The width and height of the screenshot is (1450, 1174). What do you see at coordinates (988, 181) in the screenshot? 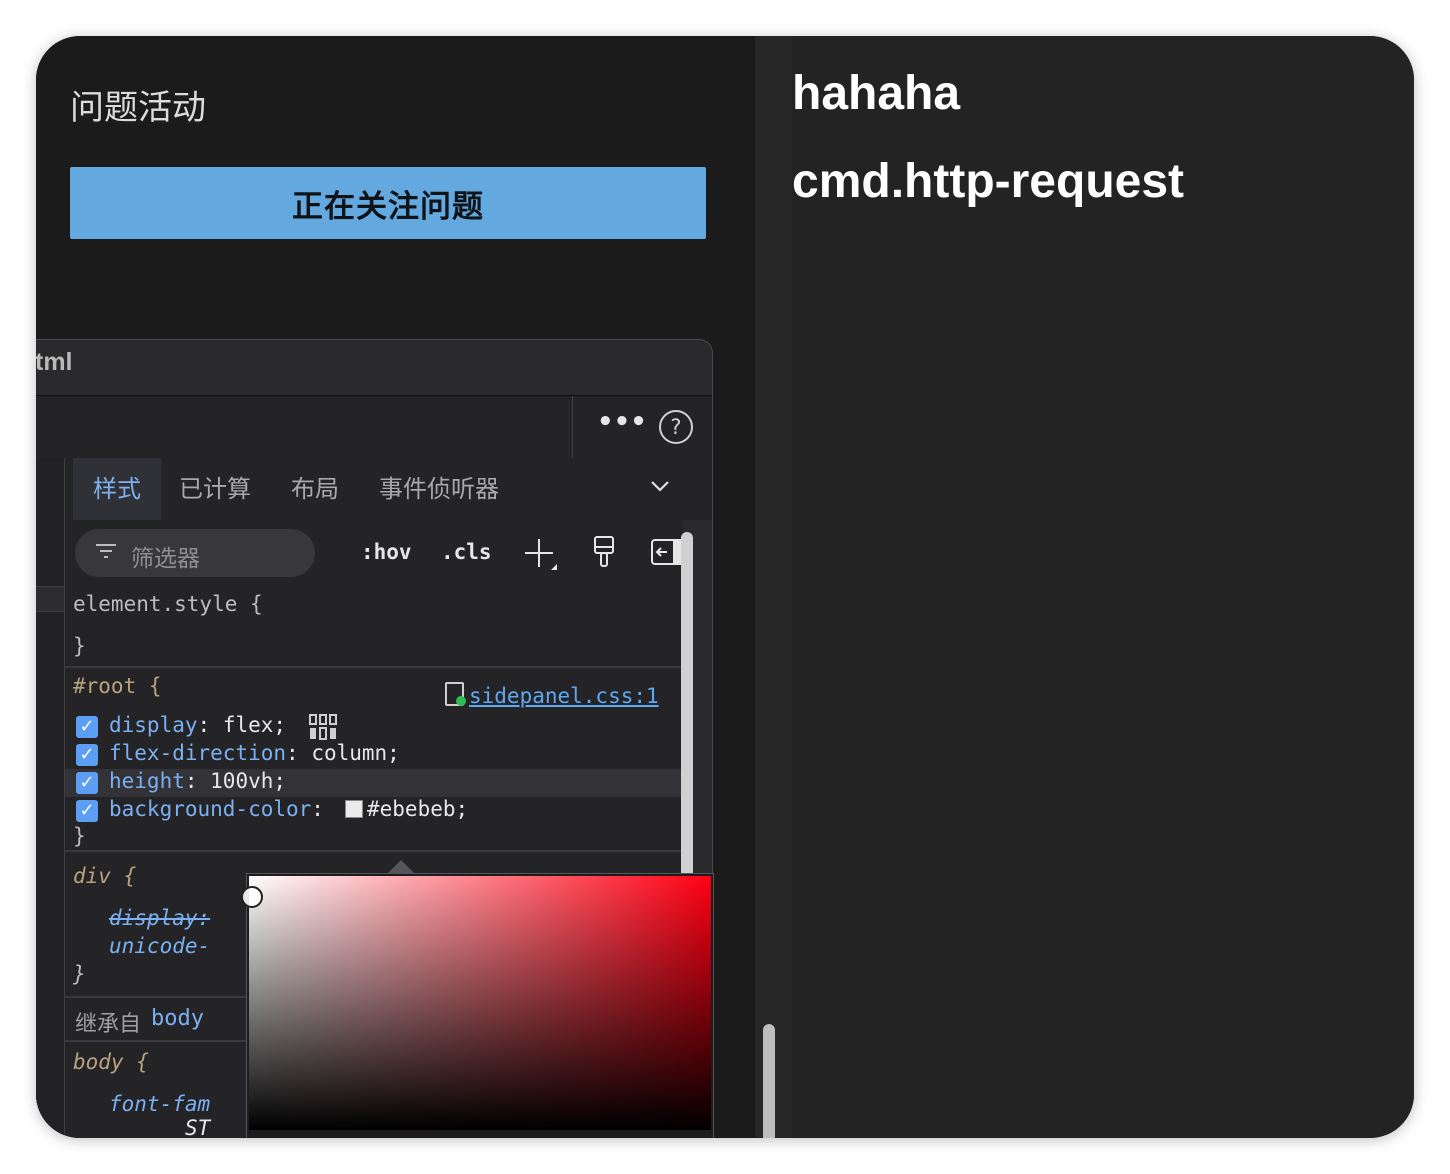
I see `content-heading-2: cmd.http-request` at bounding box center [988, 181].